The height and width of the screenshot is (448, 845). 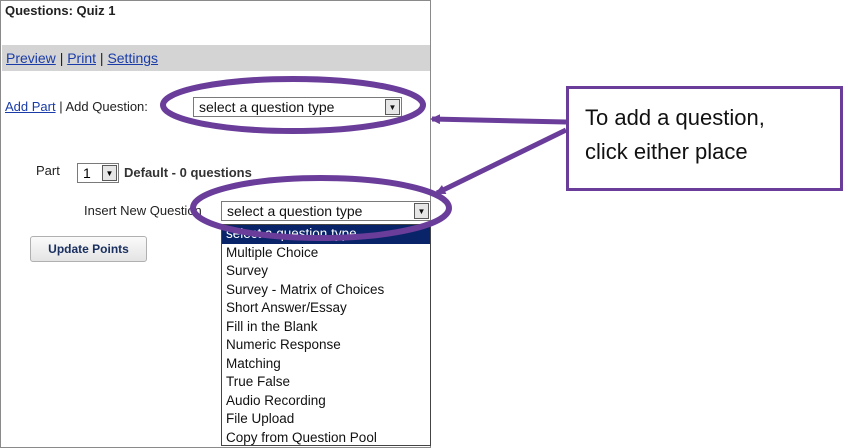 What do you see at coordinates (321, 208) in the screenshot?
I see `highlight-ellipse-bottom` at bounding box center [321, 208].